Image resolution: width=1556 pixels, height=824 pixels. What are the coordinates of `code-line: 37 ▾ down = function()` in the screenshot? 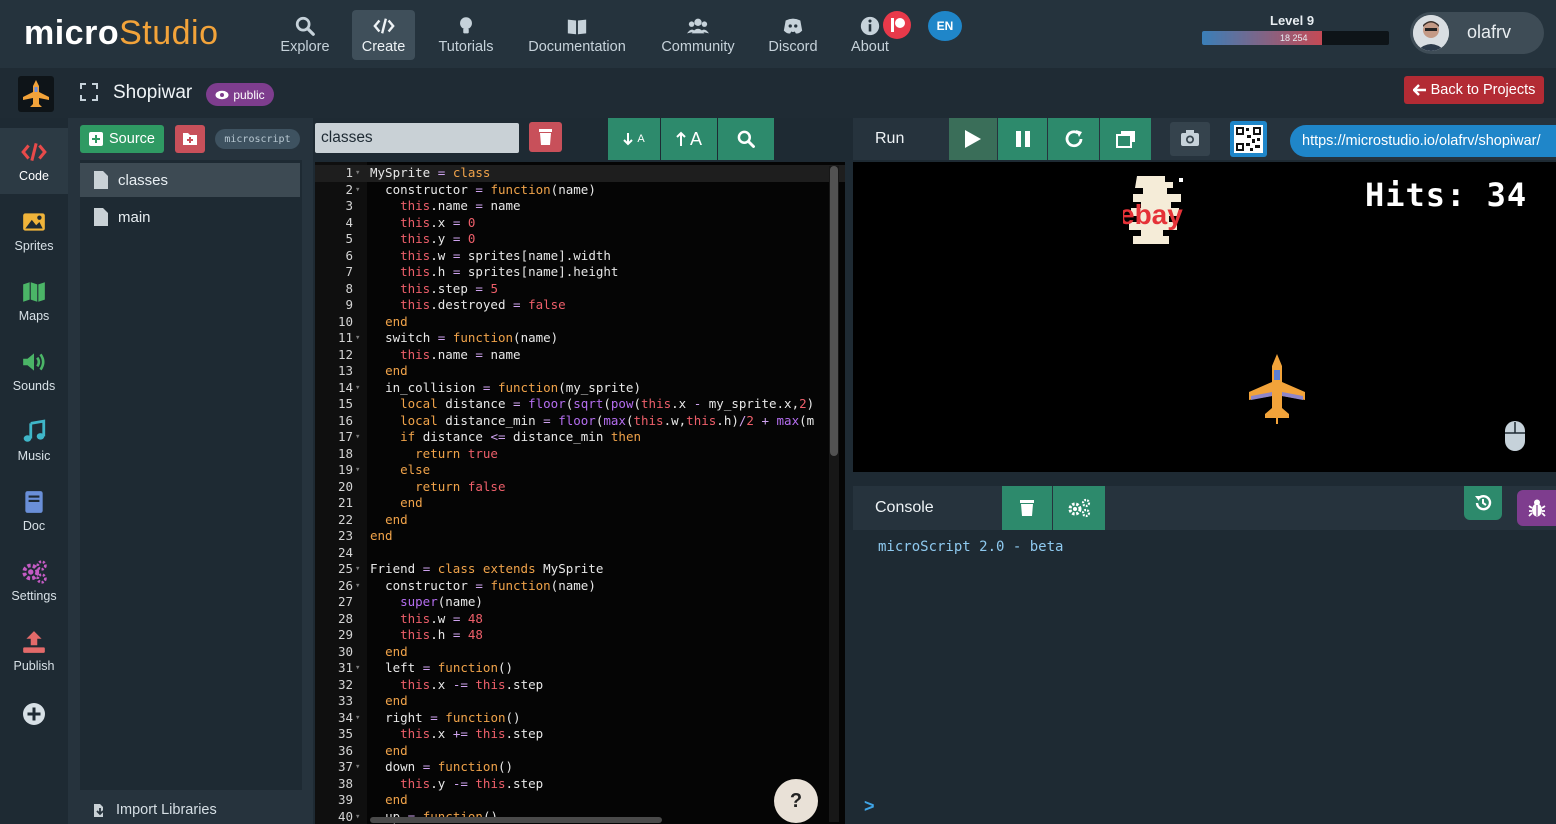 It's located at (571, 767).